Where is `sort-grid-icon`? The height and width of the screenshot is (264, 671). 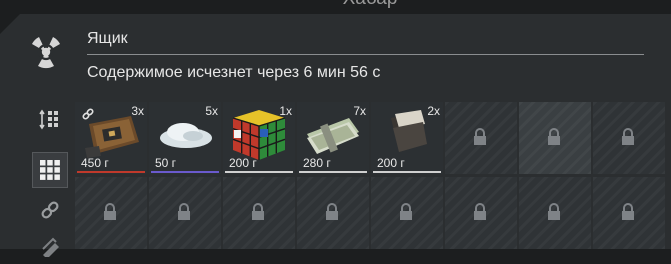 sort-grid-icon is located at coordinates (48, 119).